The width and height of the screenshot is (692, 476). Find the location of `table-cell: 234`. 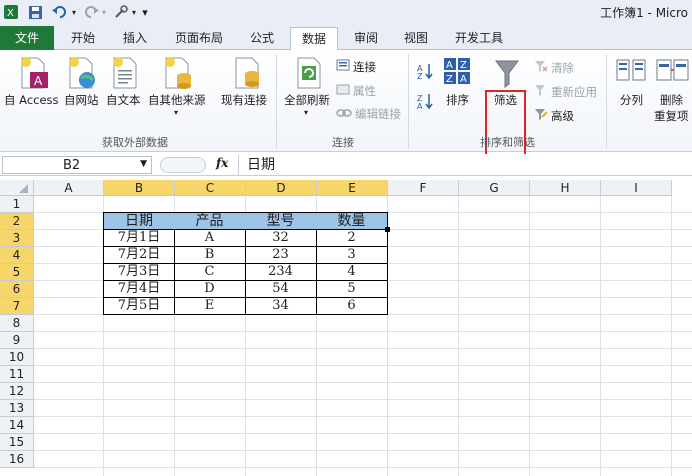

table-cell: 234 is located at coordinates (281, 272).